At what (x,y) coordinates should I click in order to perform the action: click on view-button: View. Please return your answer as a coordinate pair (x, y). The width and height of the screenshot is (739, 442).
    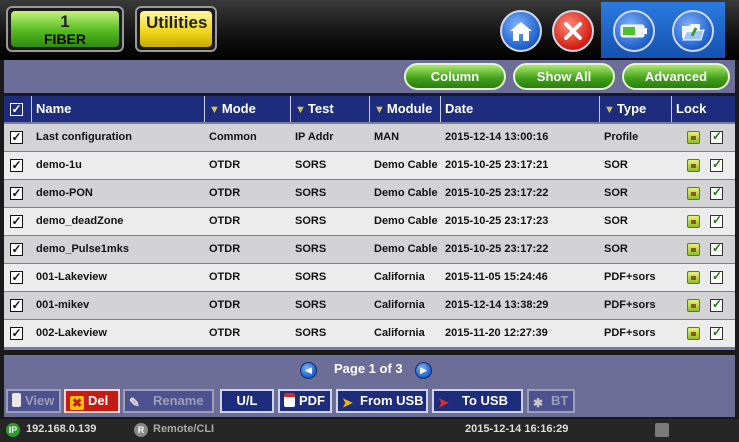
    Looking at the image, I should click on (33, 401).